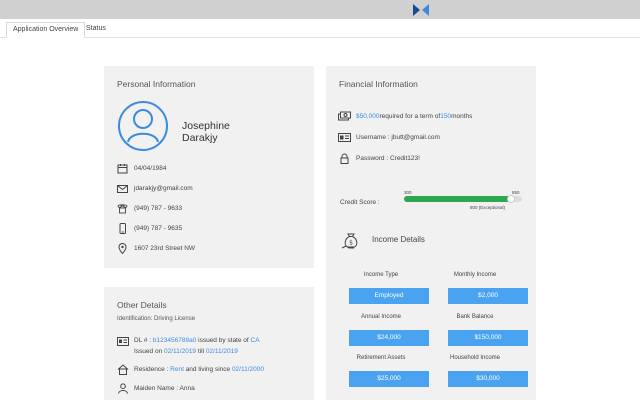  What do you see at coordinates (122, 208) in the screenshot?
I see `telephone-icon` at bounding box center [122, 208].